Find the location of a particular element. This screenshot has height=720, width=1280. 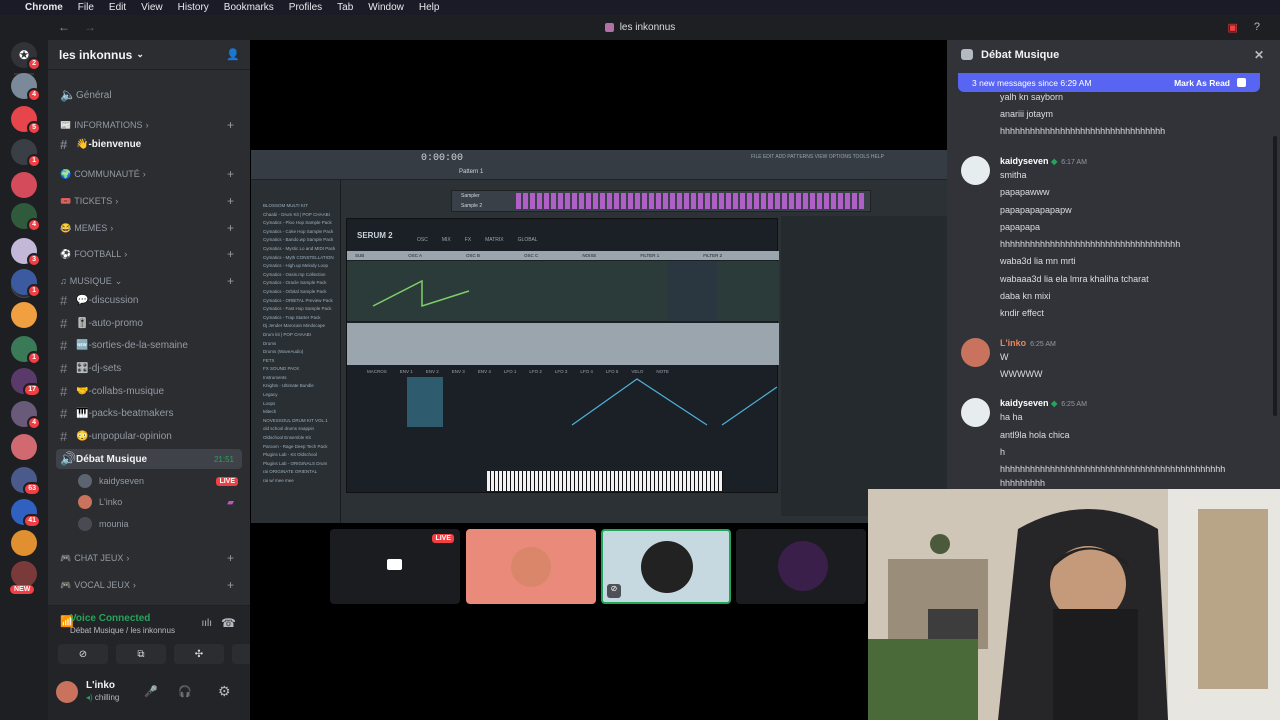

mod-tab: LFO 5 is located at coordinates (612, 371).